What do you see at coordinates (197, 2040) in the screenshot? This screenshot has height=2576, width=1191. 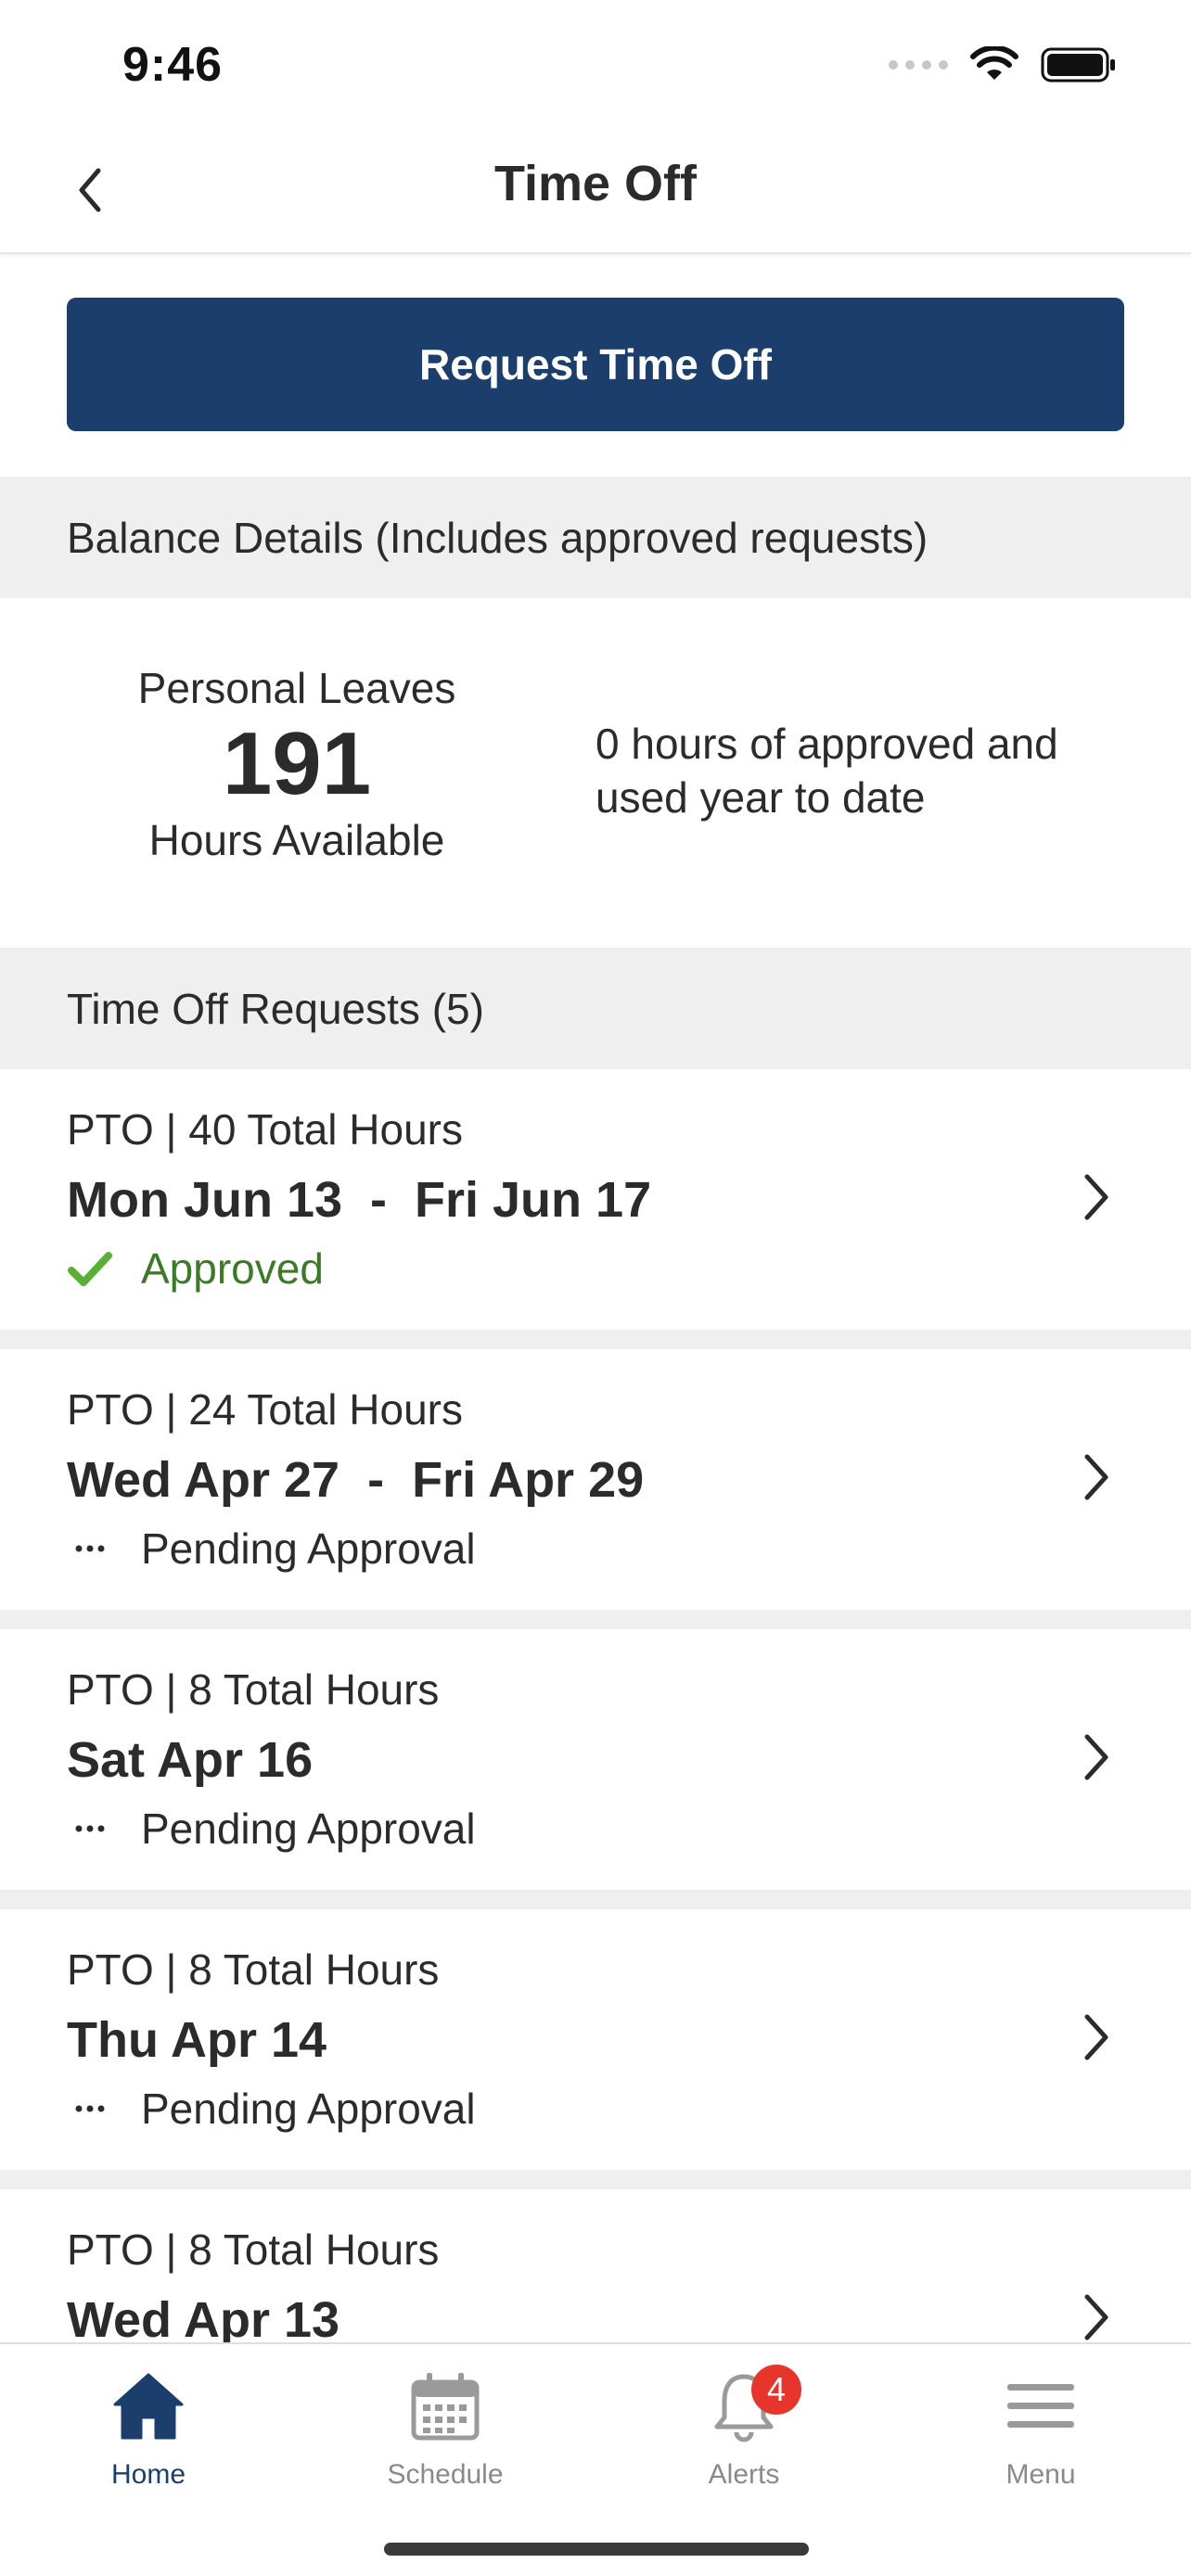 I see `request-dates: Thu Apr 14` at bounding box center [197, 2040].